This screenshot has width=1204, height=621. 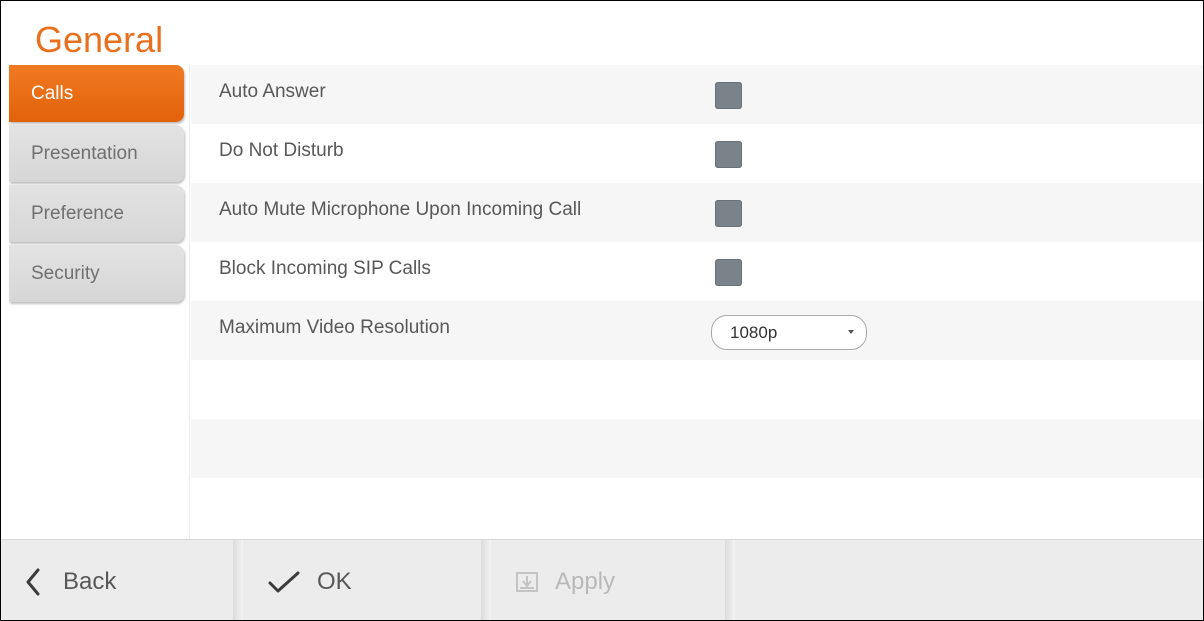 I want to click on sidebar-item-label: Security, so click(x=65, y=273).